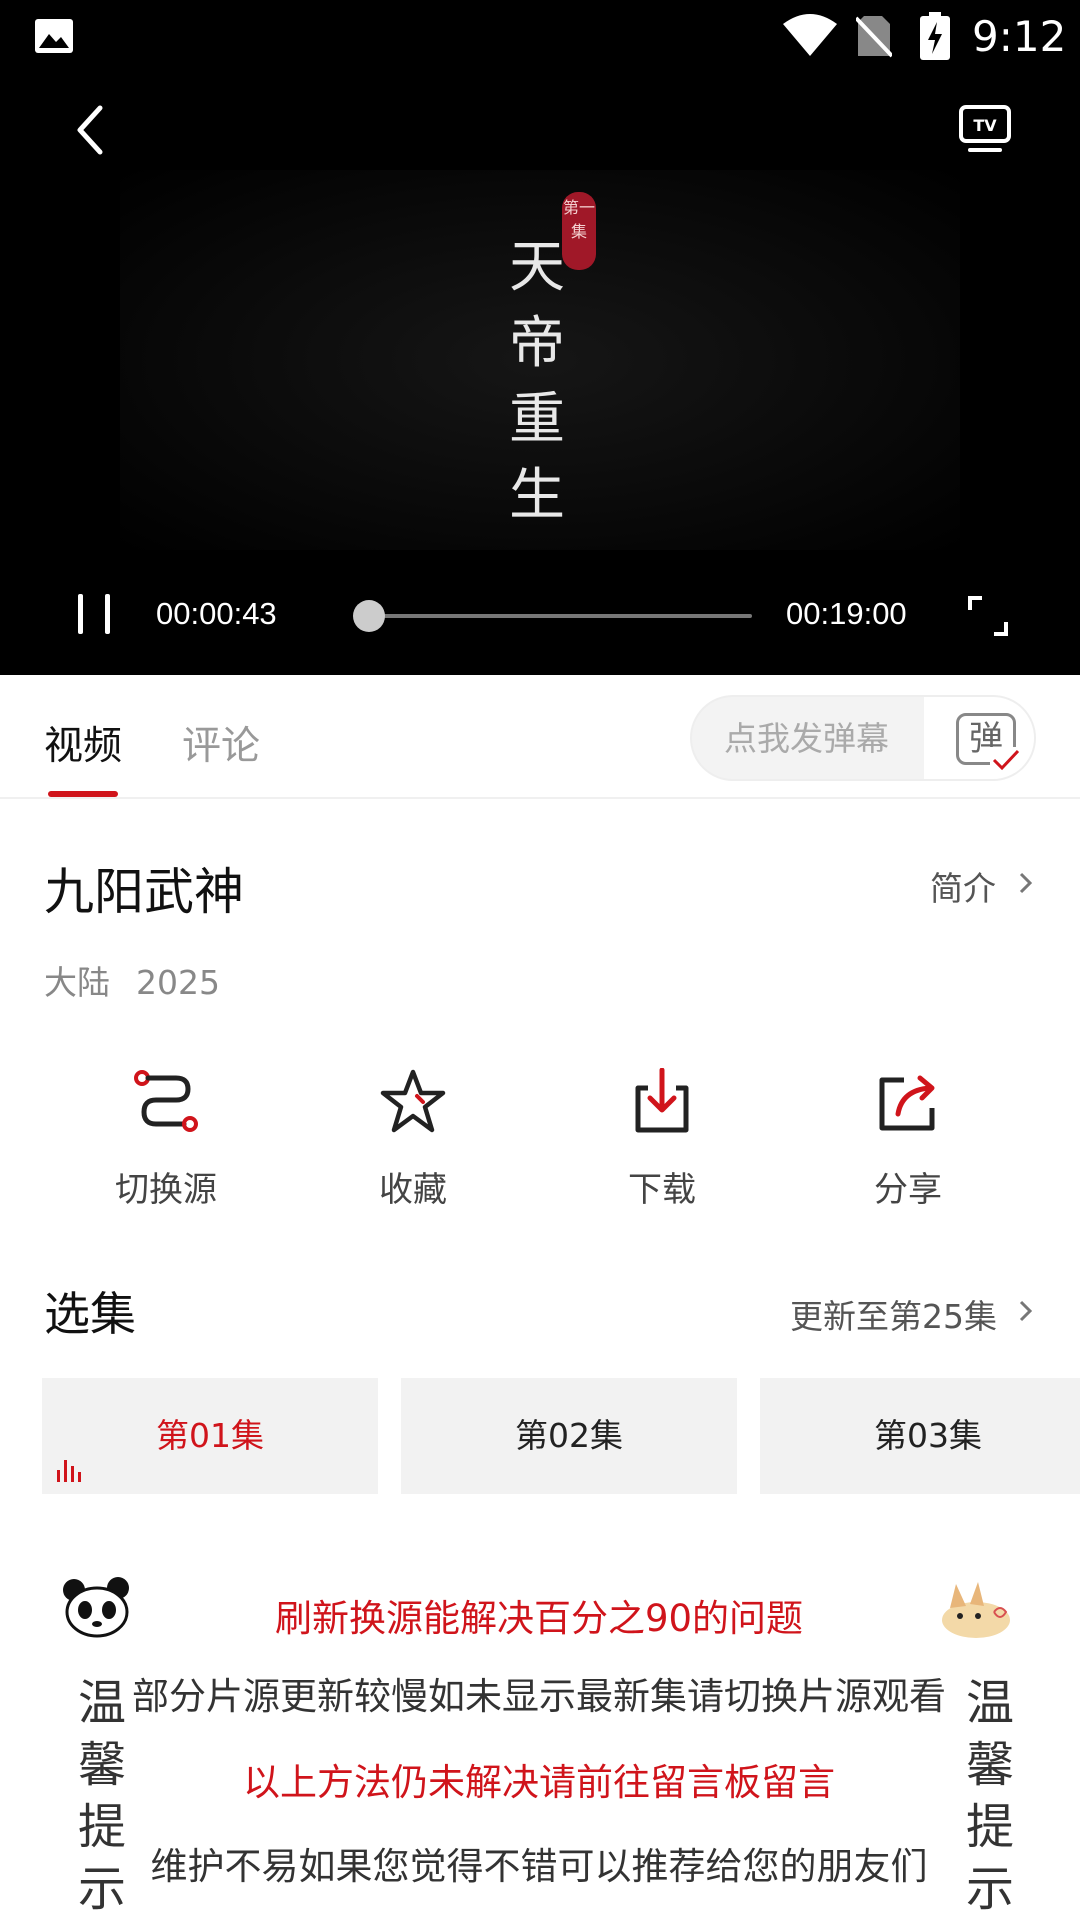  What do you see at coordinates (990, 1796) in the screenshot?
I see `banner-side-text-right: 温 馨 提 示` at bounding box center [990, 1796].